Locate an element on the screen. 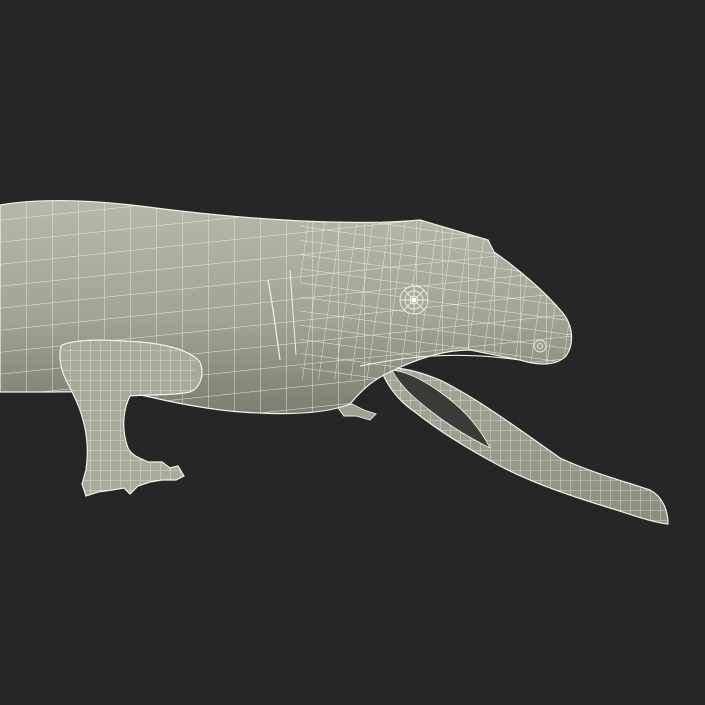 The width and height of the screenshot is (705, 705). front-leg is located at coordinates (131, 418).